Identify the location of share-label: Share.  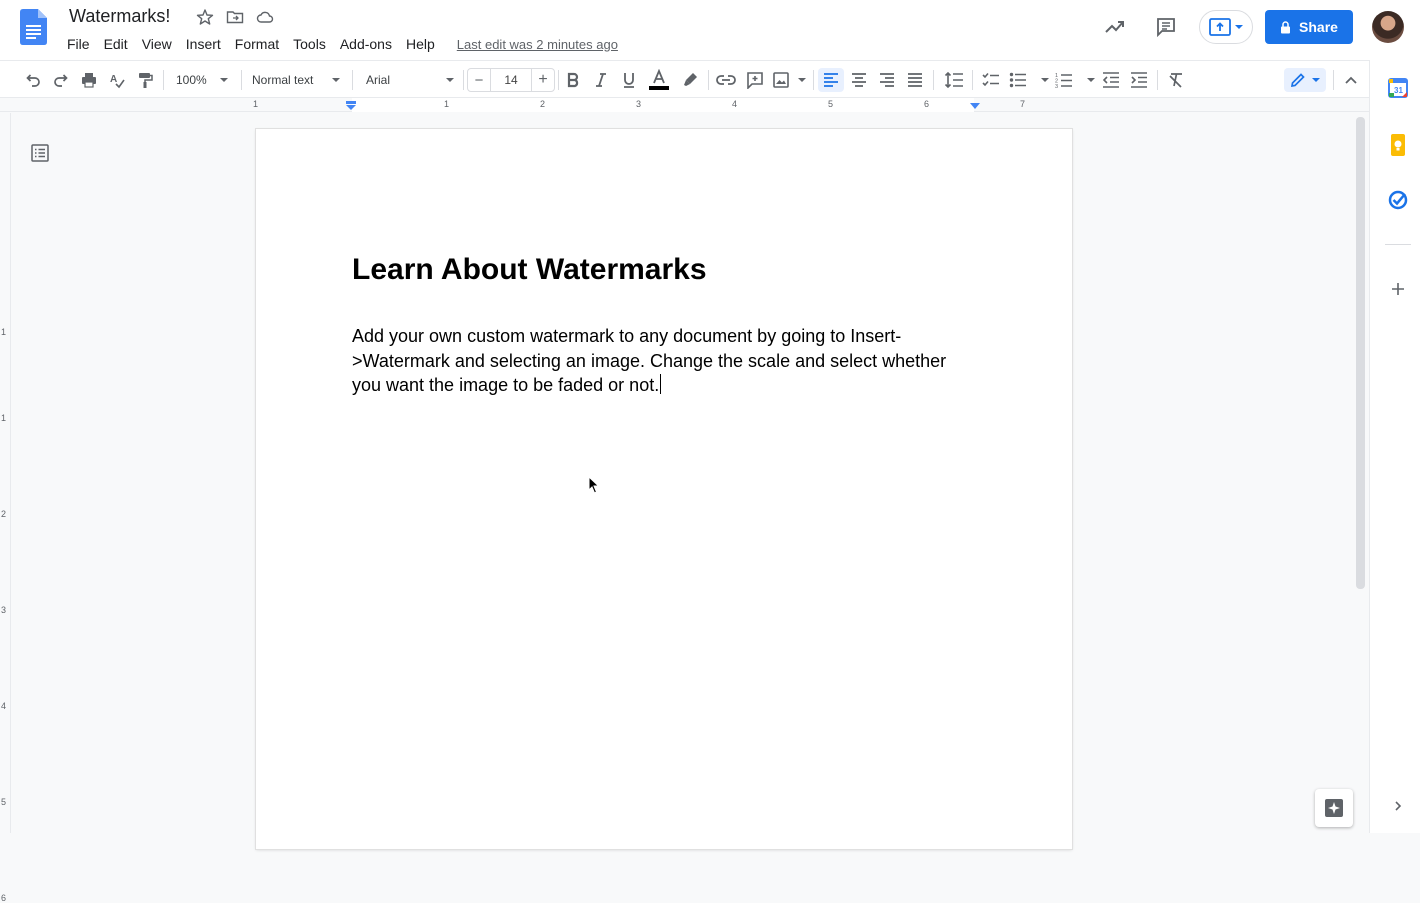
(1318, 27).